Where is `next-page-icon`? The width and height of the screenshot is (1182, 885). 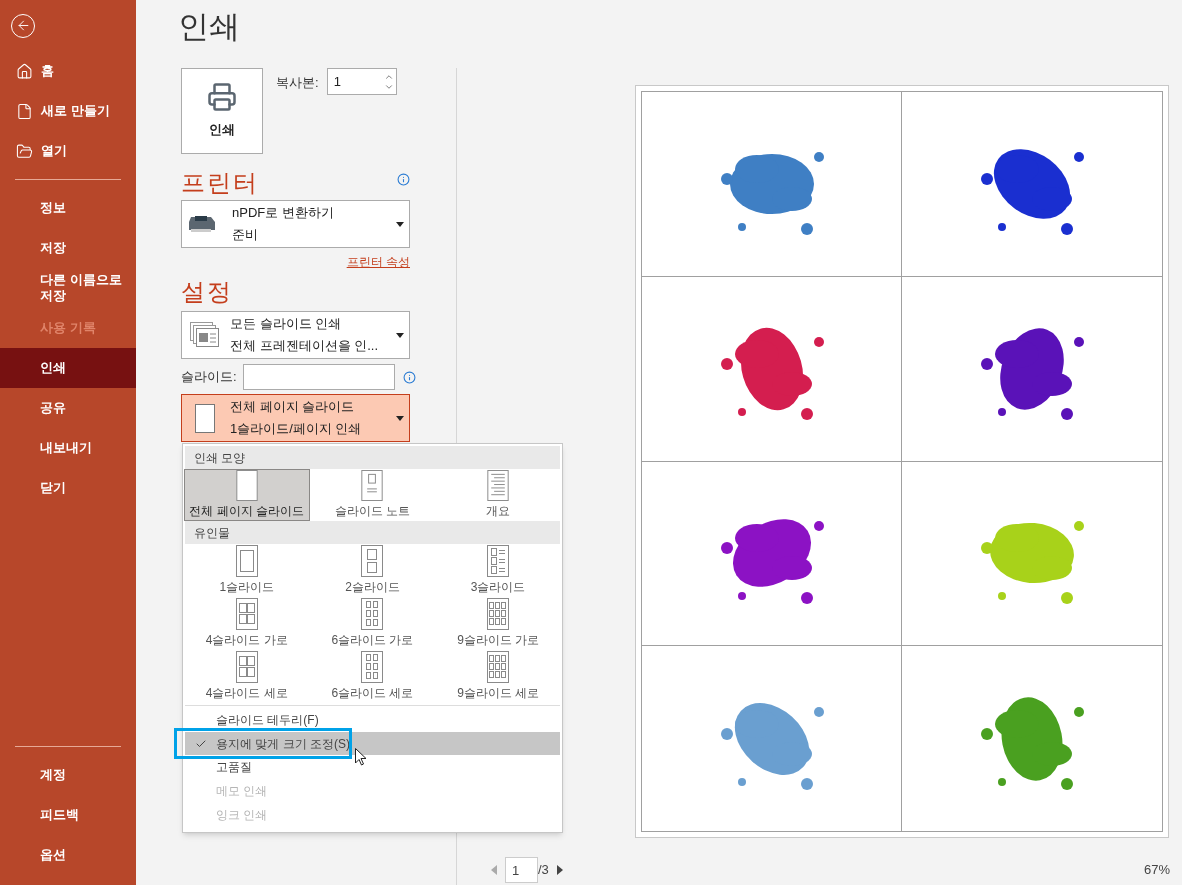
next-page-icon is located at coordinates (559, 870).